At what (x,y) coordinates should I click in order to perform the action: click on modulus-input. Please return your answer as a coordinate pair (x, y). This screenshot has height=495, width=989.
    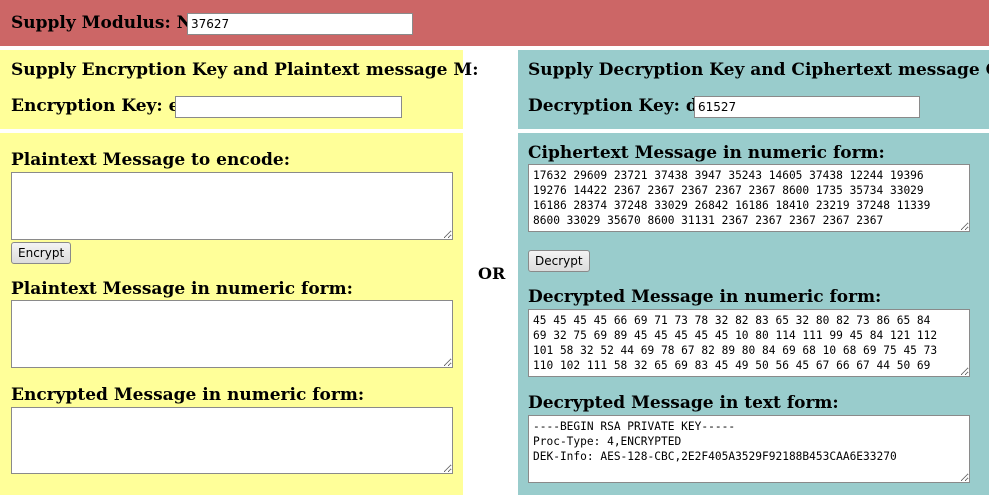
    Looking at the image, I should click on (300, 24).